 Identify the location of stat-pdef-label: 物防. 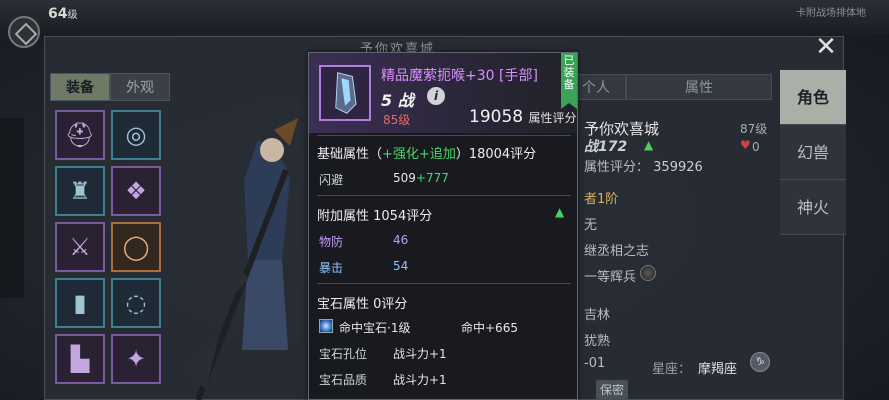
(331, 242).